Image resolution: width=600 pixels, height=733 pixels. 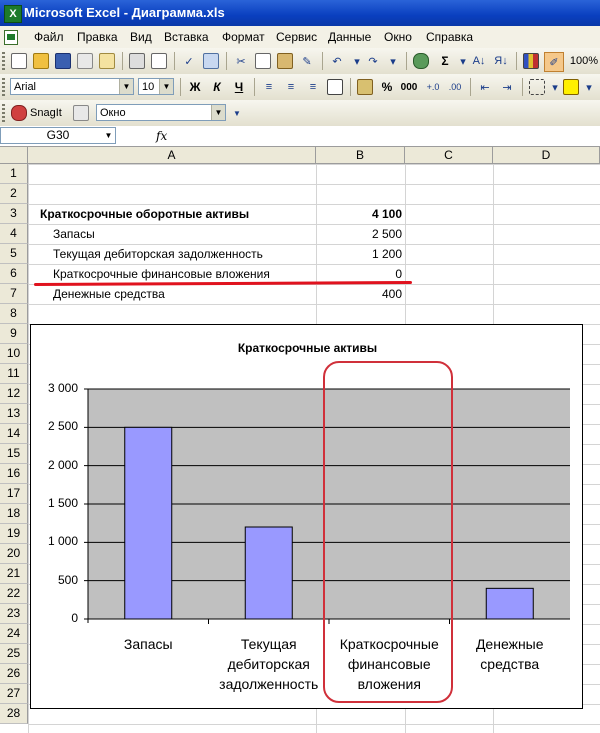 I want to click on row-header-11: 11, so click(x=14, y=374).